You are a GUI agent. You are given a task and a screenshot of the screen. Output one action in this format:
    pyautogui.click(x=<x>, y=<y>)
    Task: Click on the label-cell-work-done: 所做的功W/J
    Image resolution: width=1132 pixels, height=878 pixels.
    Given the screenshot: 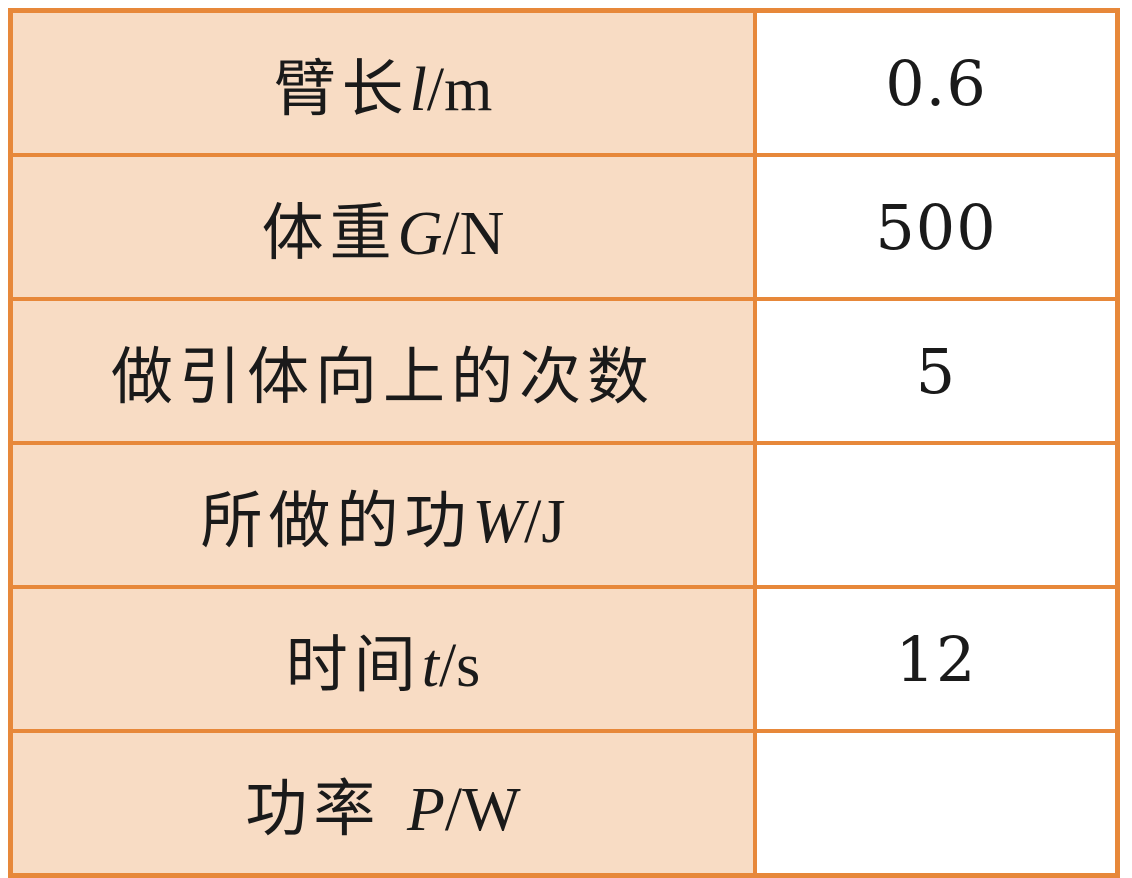 What is the action you would take?
    pyautogui.click(x=382, y=515)
    